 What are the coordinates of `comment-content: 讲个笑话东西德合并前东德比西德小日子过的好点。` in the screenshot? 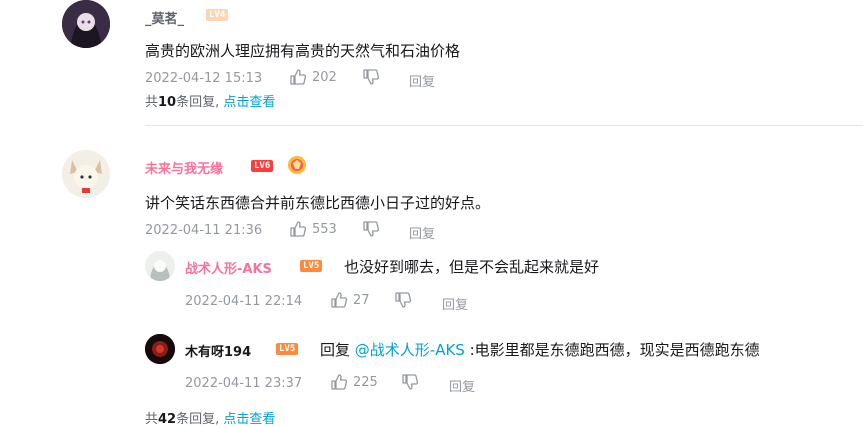 It's located at (318, 203).